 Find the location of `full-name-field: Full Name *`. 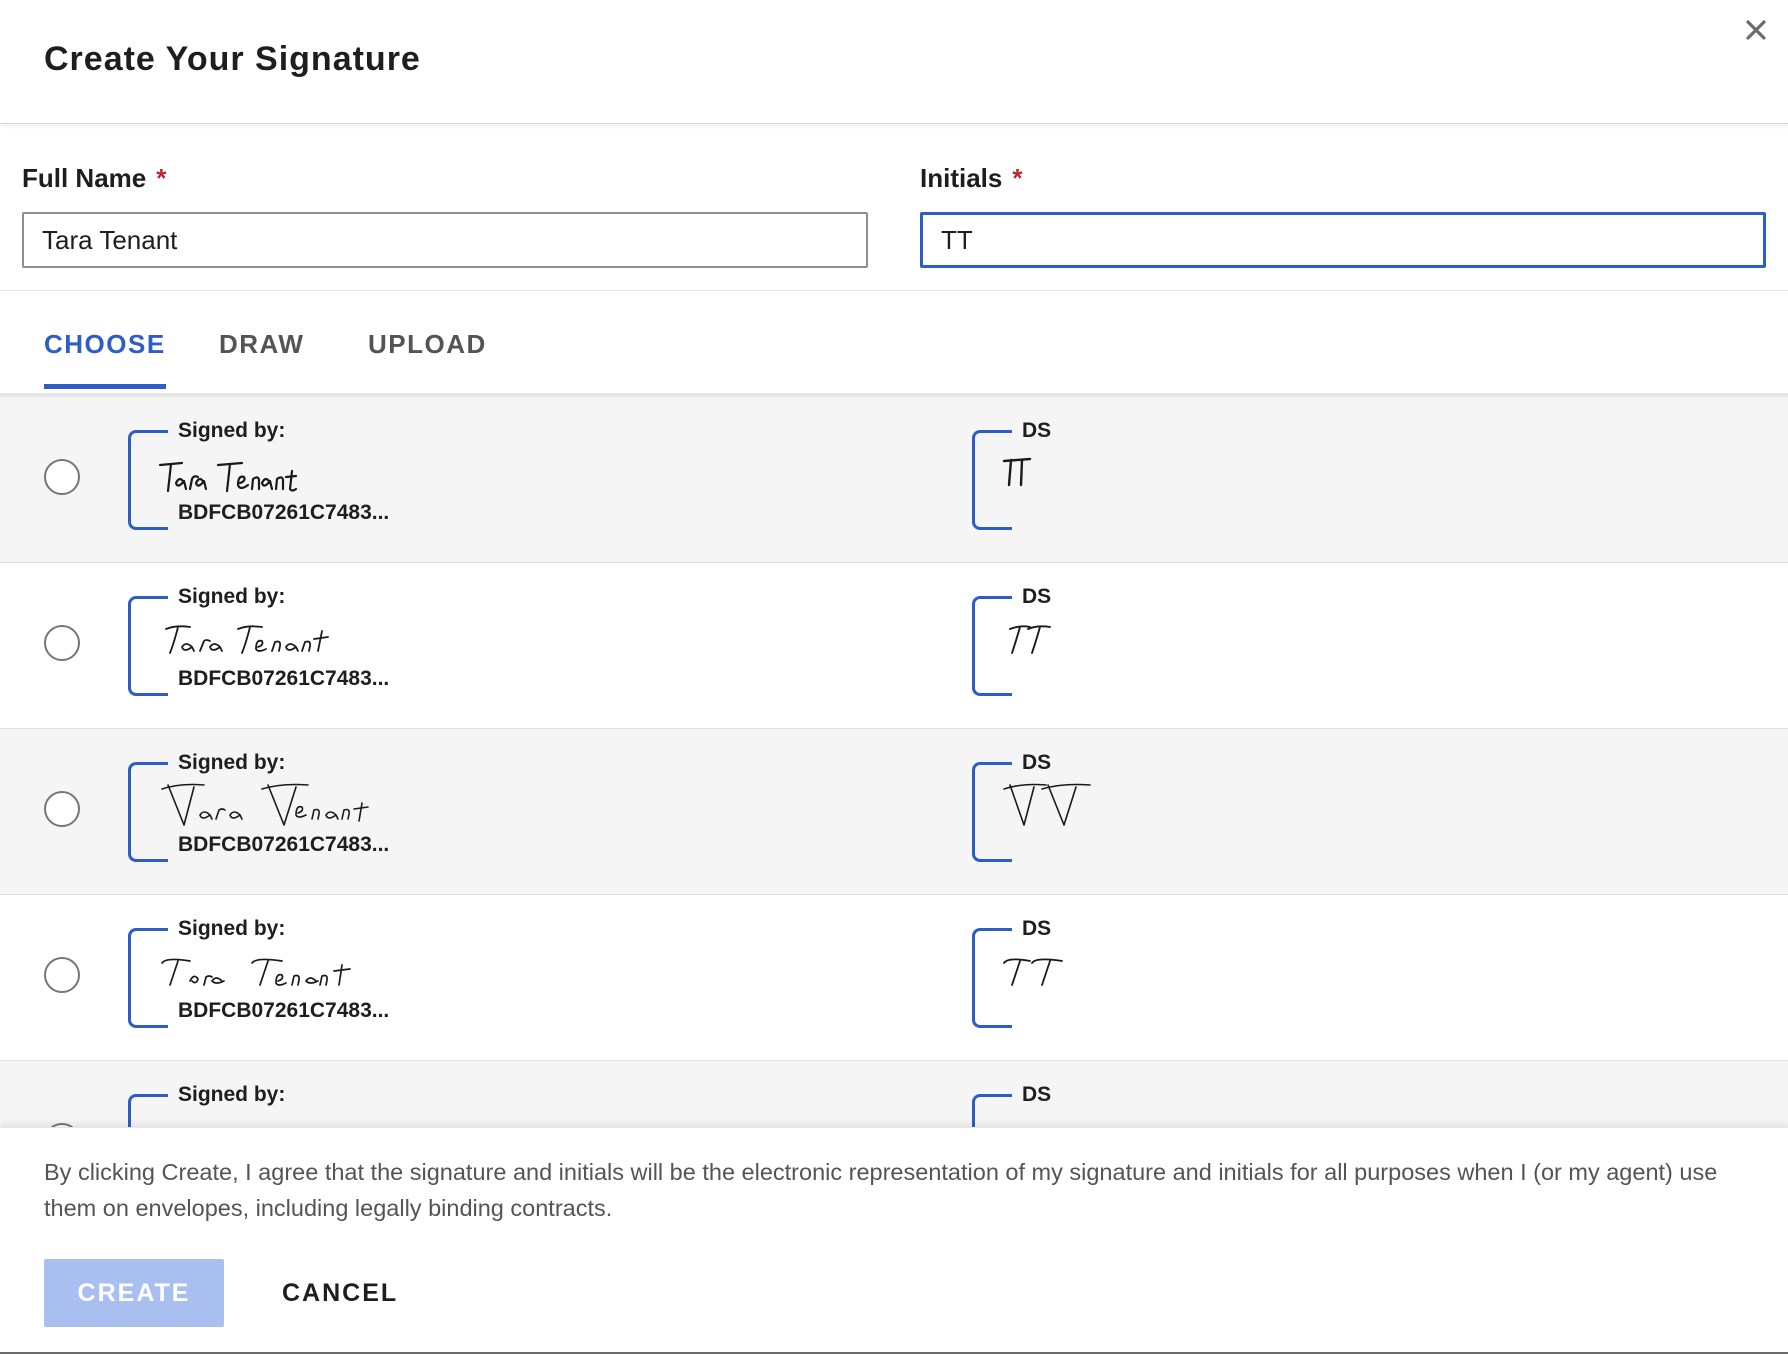

full-name-field: Full Name * is located at coordinates (445, 214).